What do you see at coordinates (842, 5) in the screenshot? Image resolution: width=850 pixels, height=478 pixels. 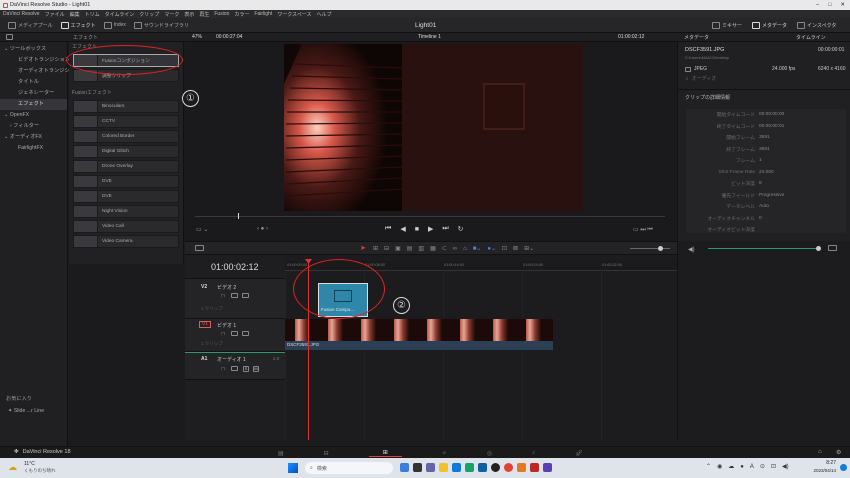 I see `close-icon: ✕` at bounding box center [842, 5].